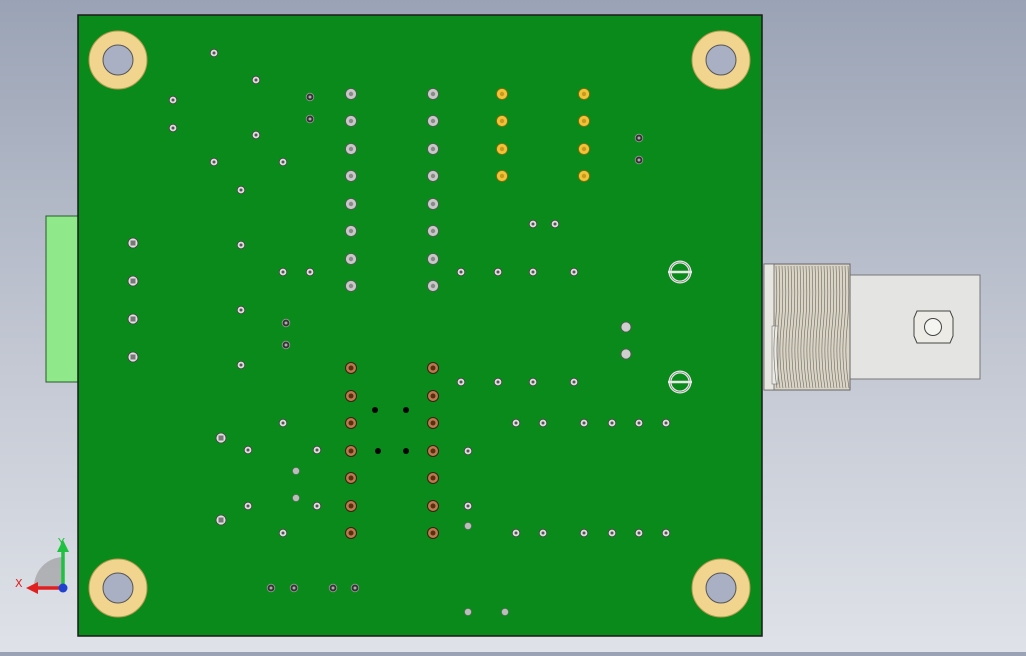  Describe the element at coordinates (118, 588) in the screenshot. I see `mounting-hole-bottom-left` at that location.